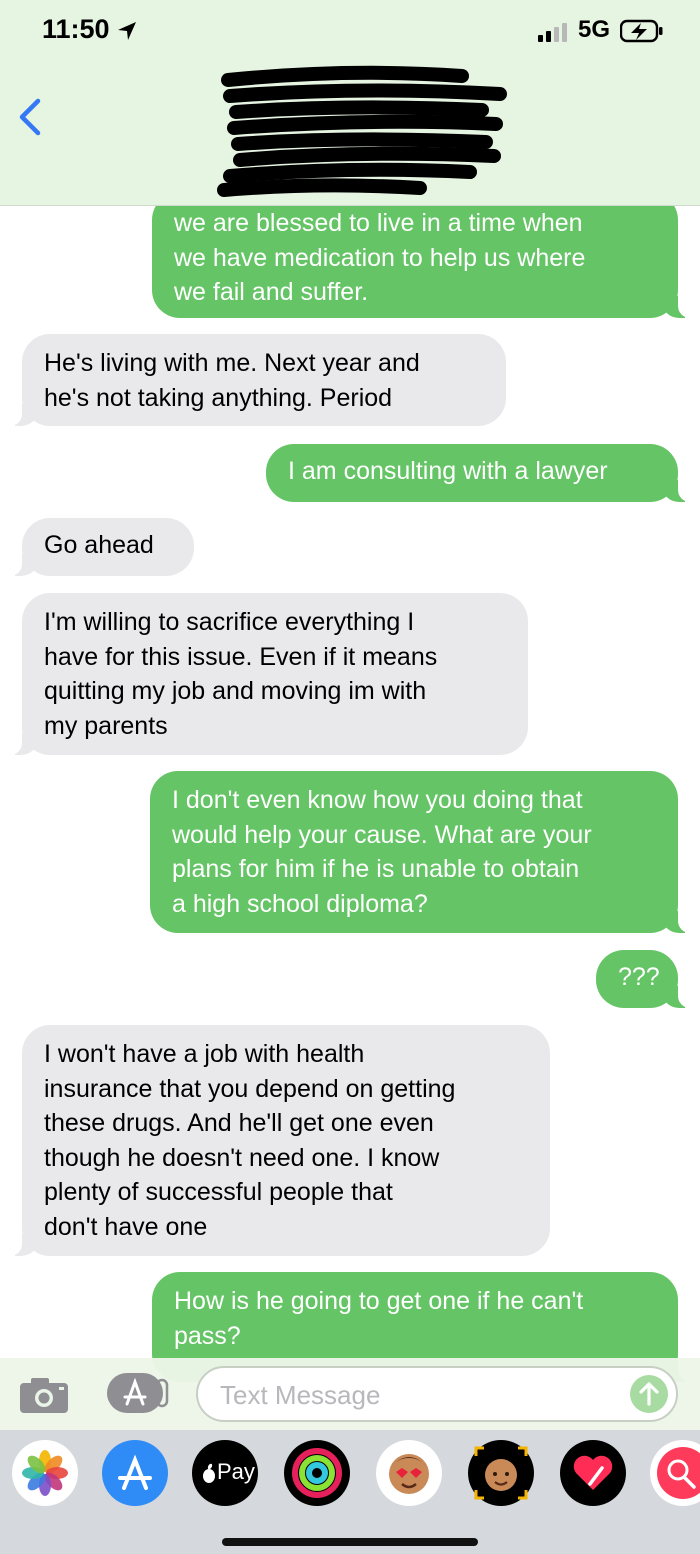  I want to click on conversation-header: 11:50 5G, so click(350, 103).